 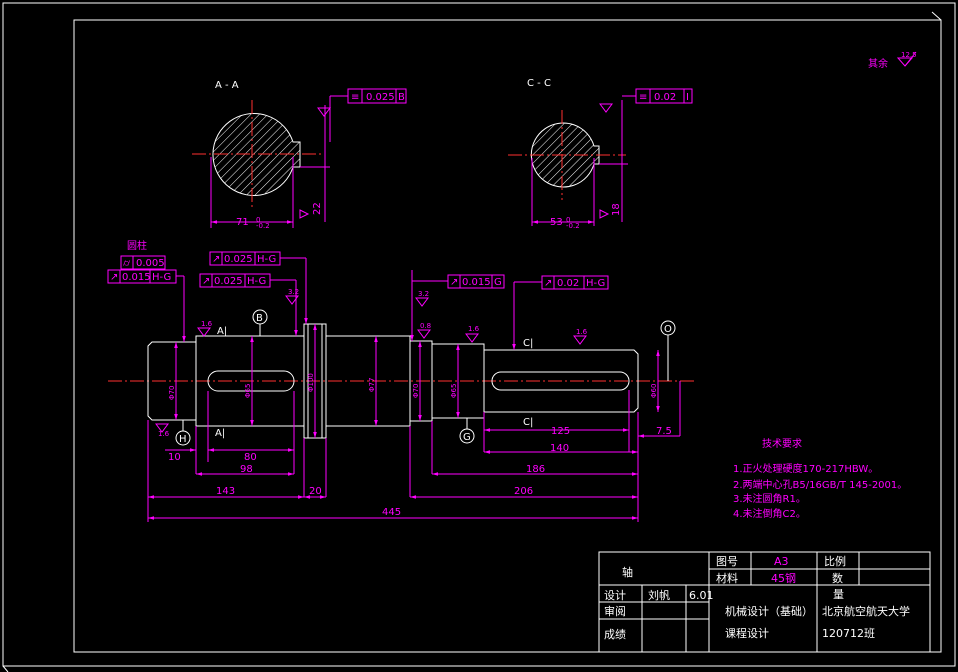 What do you see at coordinates (769, 498) in the screenshot?
I see `tech-req-item-3: 3.未注圆角R1。` at bounding box center [769, 498].